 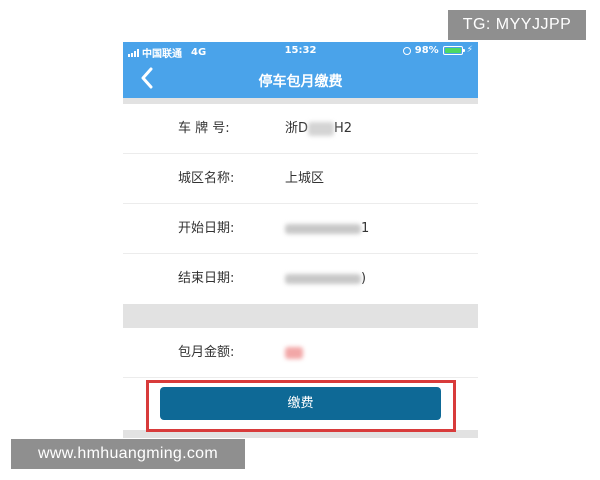 What do you see at coordinates (453, 50) in the screenshot?
I see `battery-icon` at bounding box center [453, 50].